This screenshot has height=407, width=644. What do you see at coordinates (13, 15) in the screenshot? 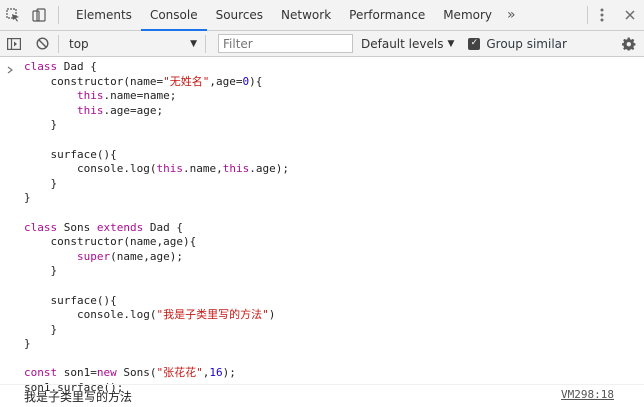
I see `inspect-element-icon` at bounding box center [13, 15].